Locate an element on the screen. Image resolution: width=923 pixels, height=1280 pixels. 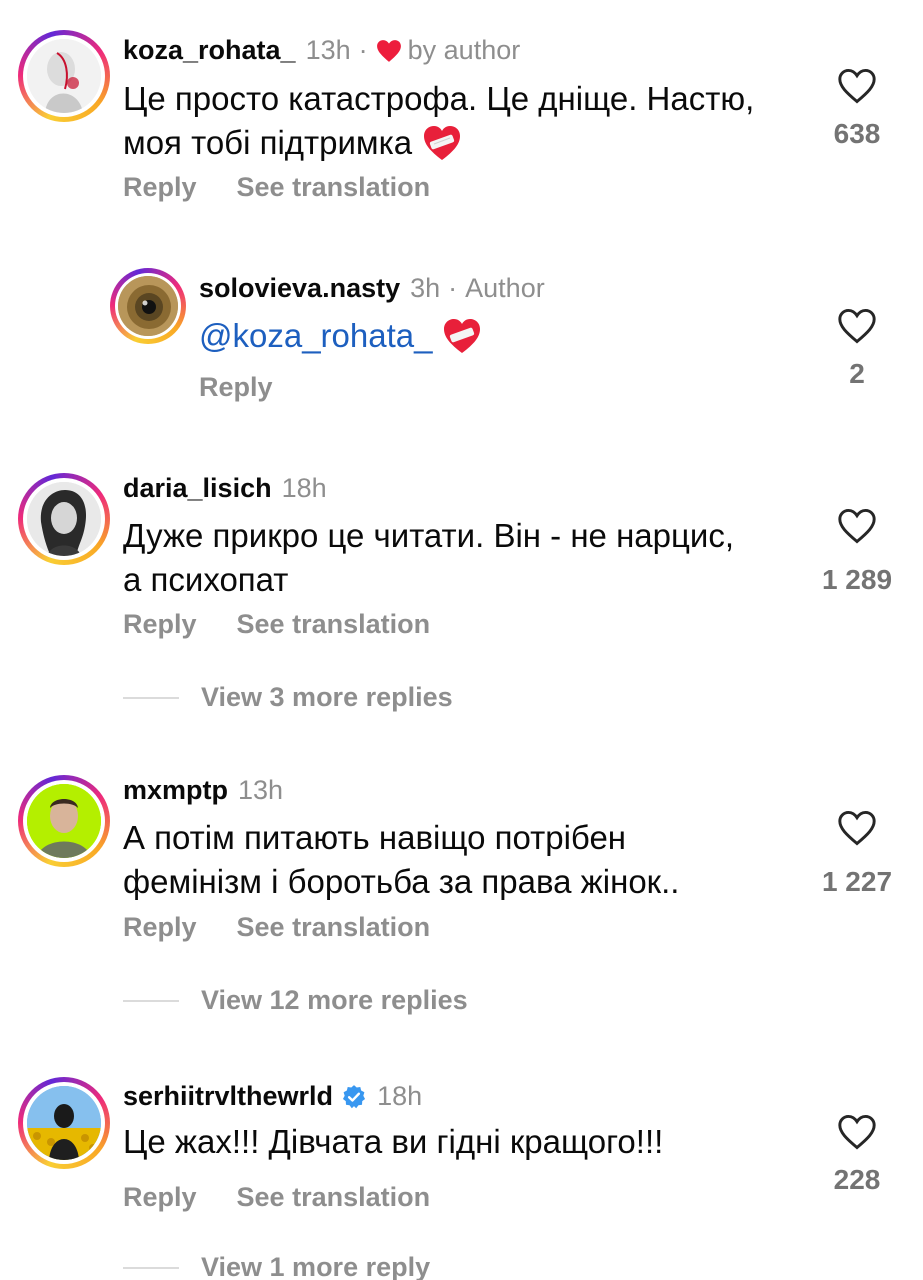
view-more-label: View 1 more reply is located at coordinates (316, 1266).